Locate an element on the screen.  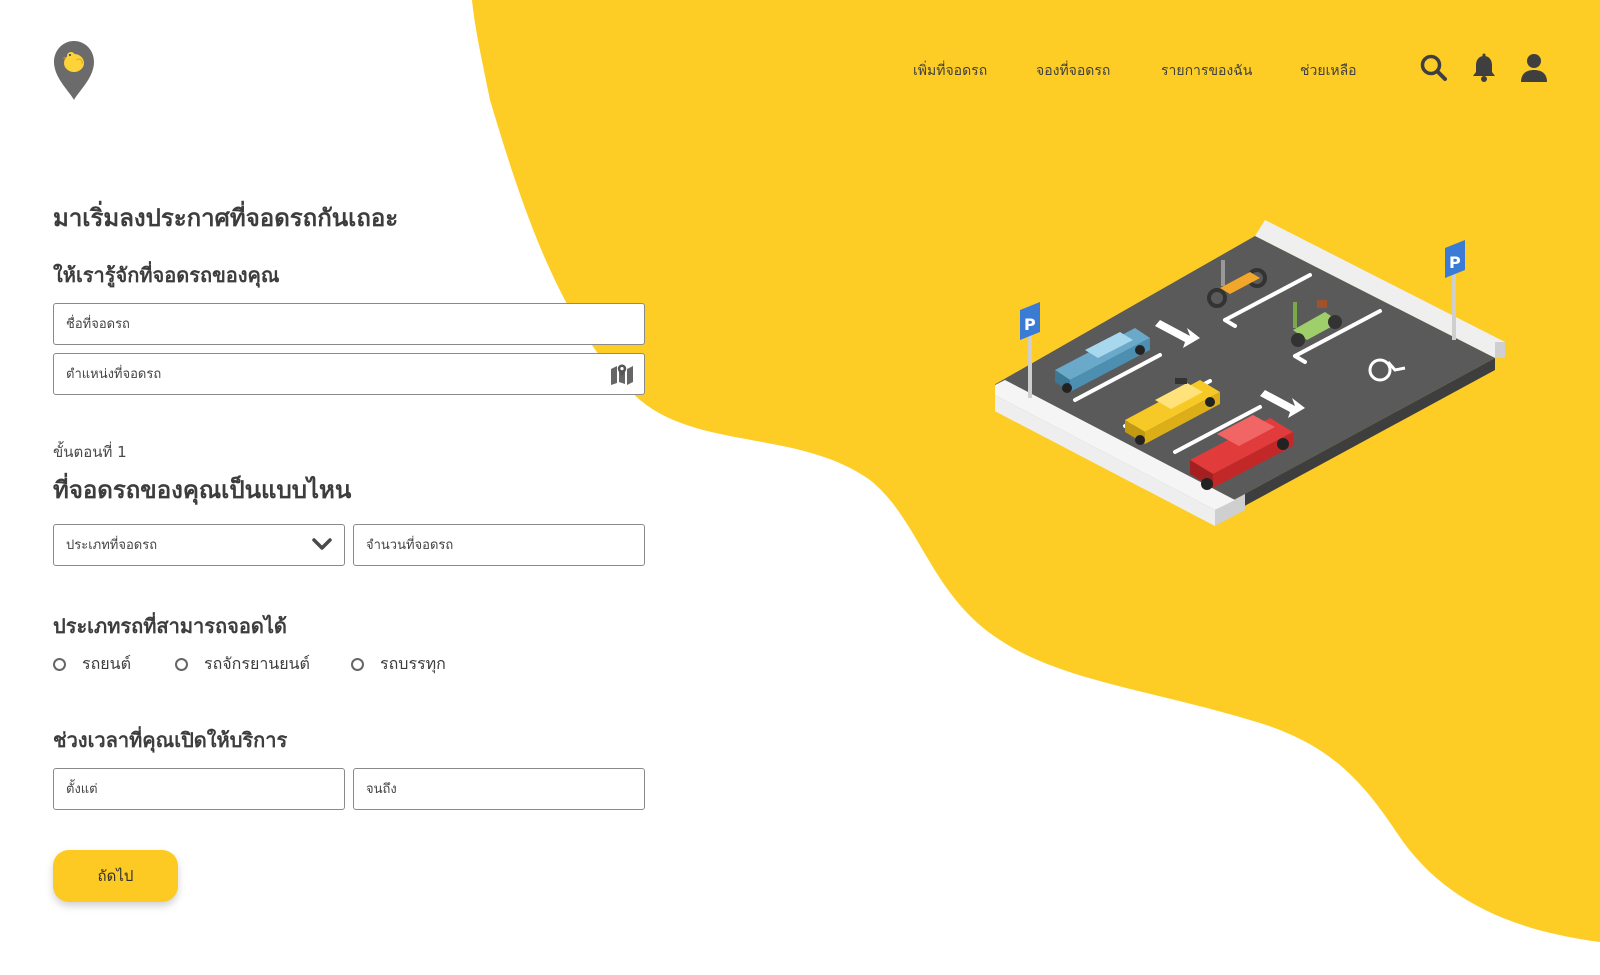
nav-link-add-parking: เพิ่มที่จอดรถ is located at coordinates (950, 71).